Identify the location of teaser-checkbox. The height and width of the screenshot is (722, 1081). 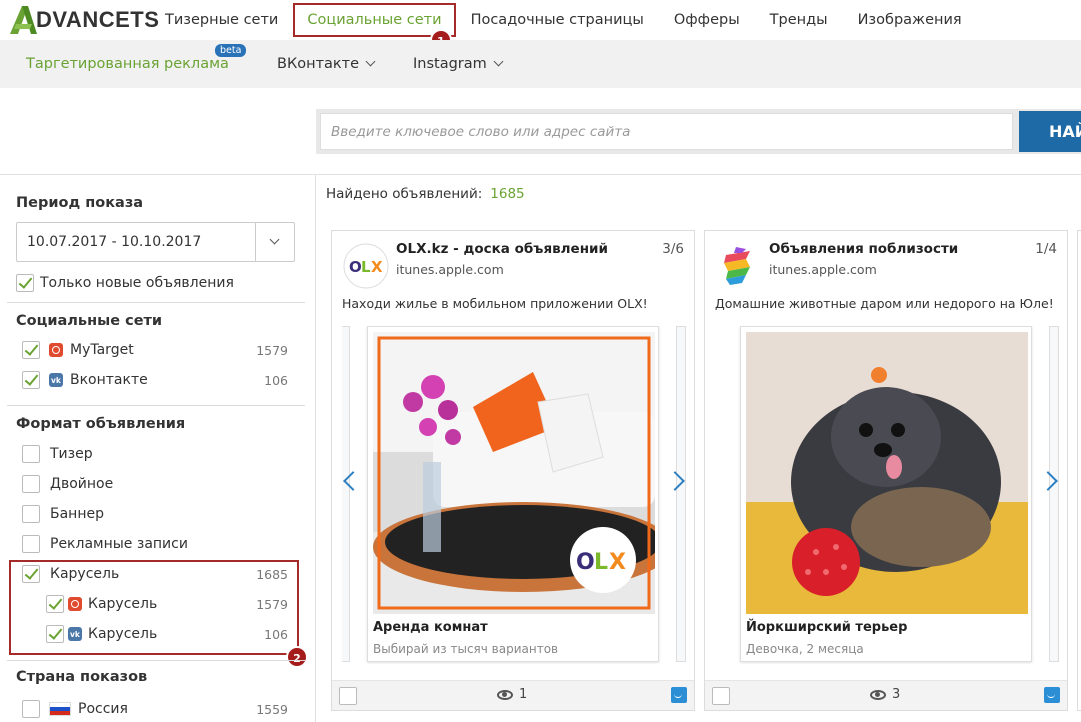
(31, 454).